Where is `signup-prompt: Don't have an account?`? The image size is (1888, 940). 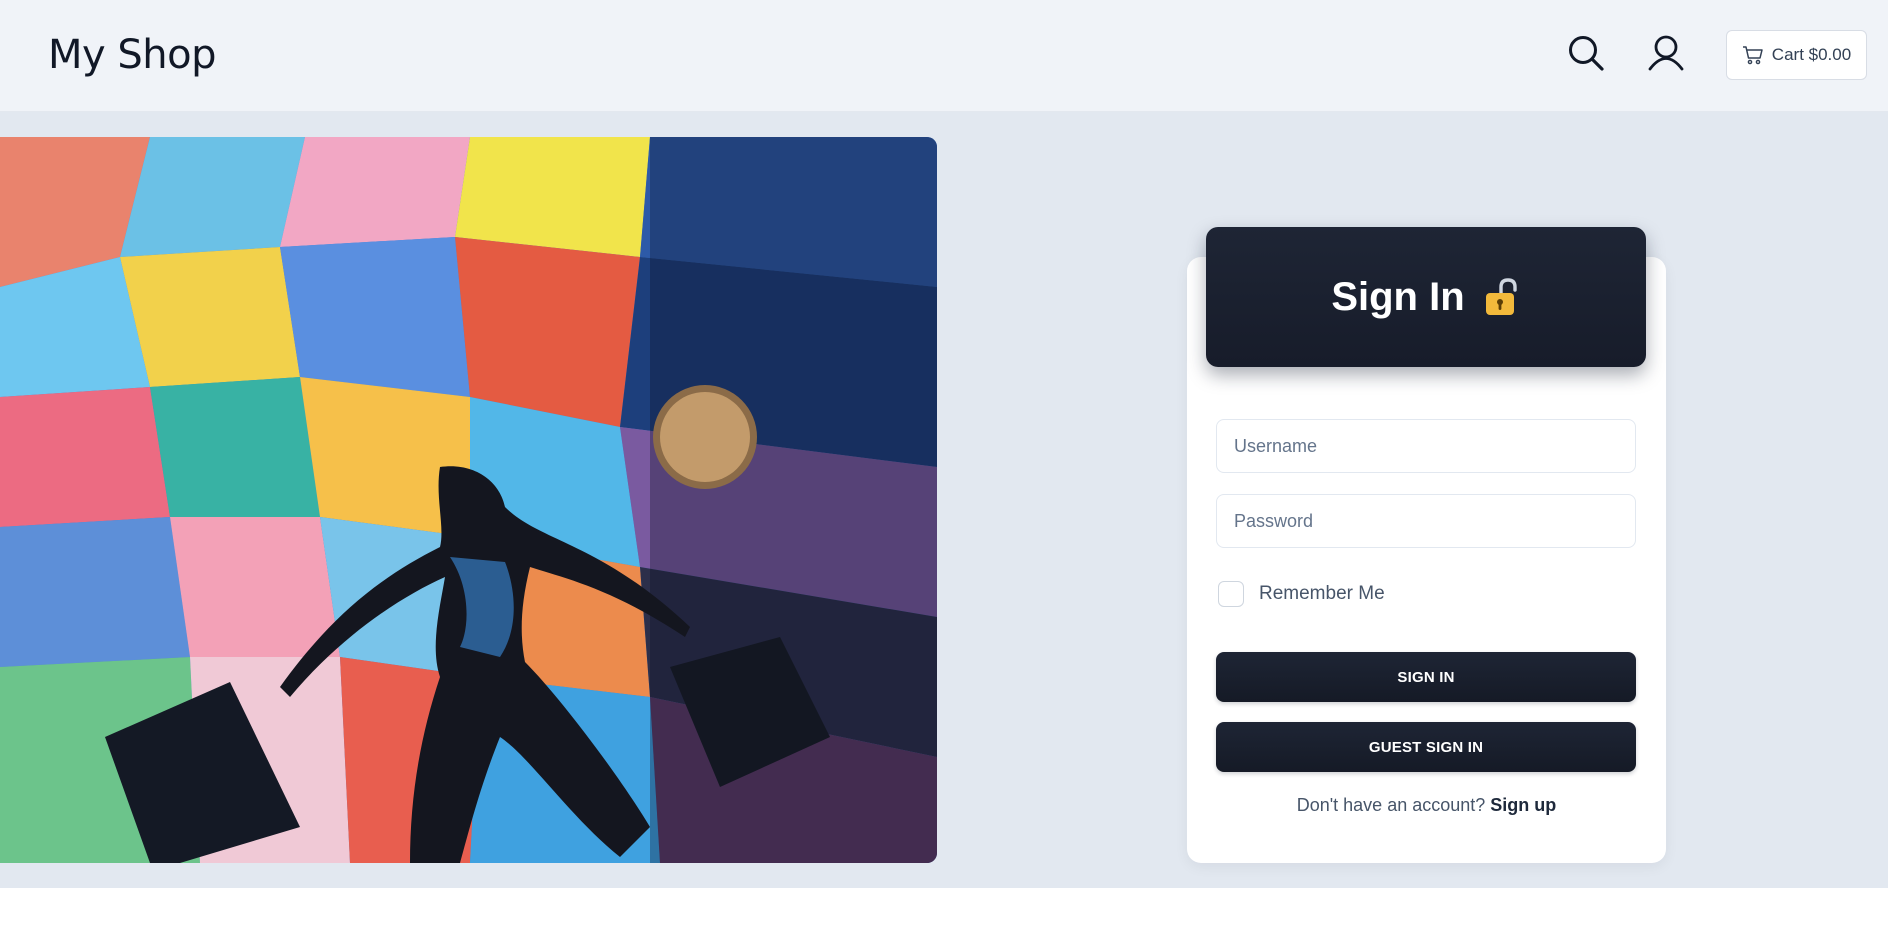 signup-prompt: Don't have an account? is located at coordinates (1391, 805).